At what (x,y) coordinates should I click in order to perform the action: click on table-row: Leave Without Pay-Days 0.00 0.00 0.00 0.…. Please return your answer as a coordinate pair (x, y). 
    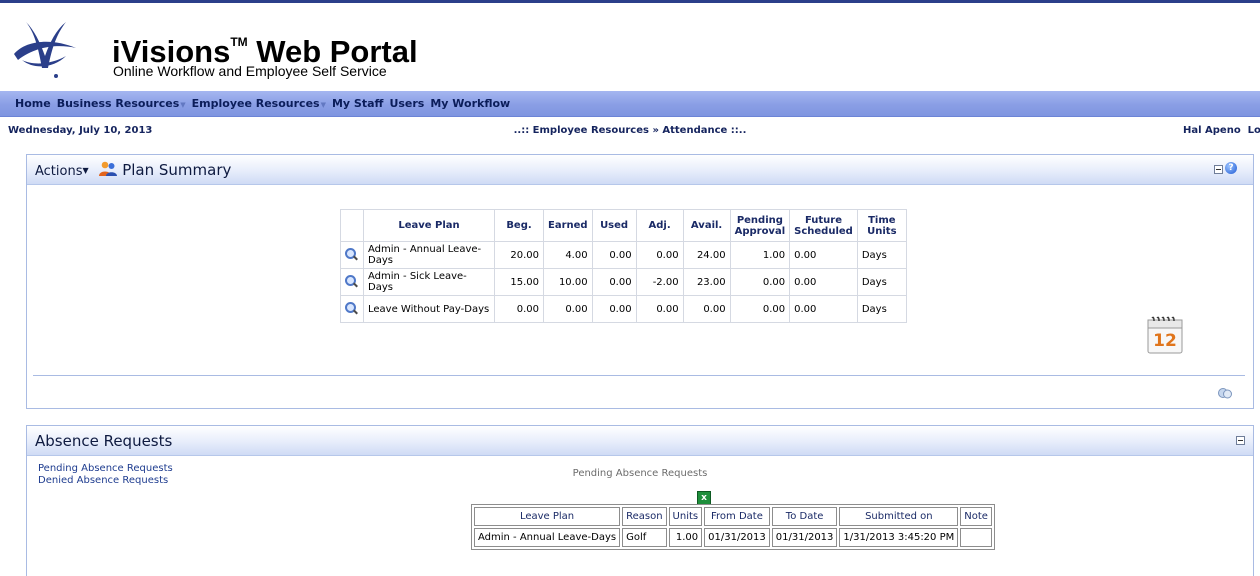
    Looking at the image, I should click on (623, 309).